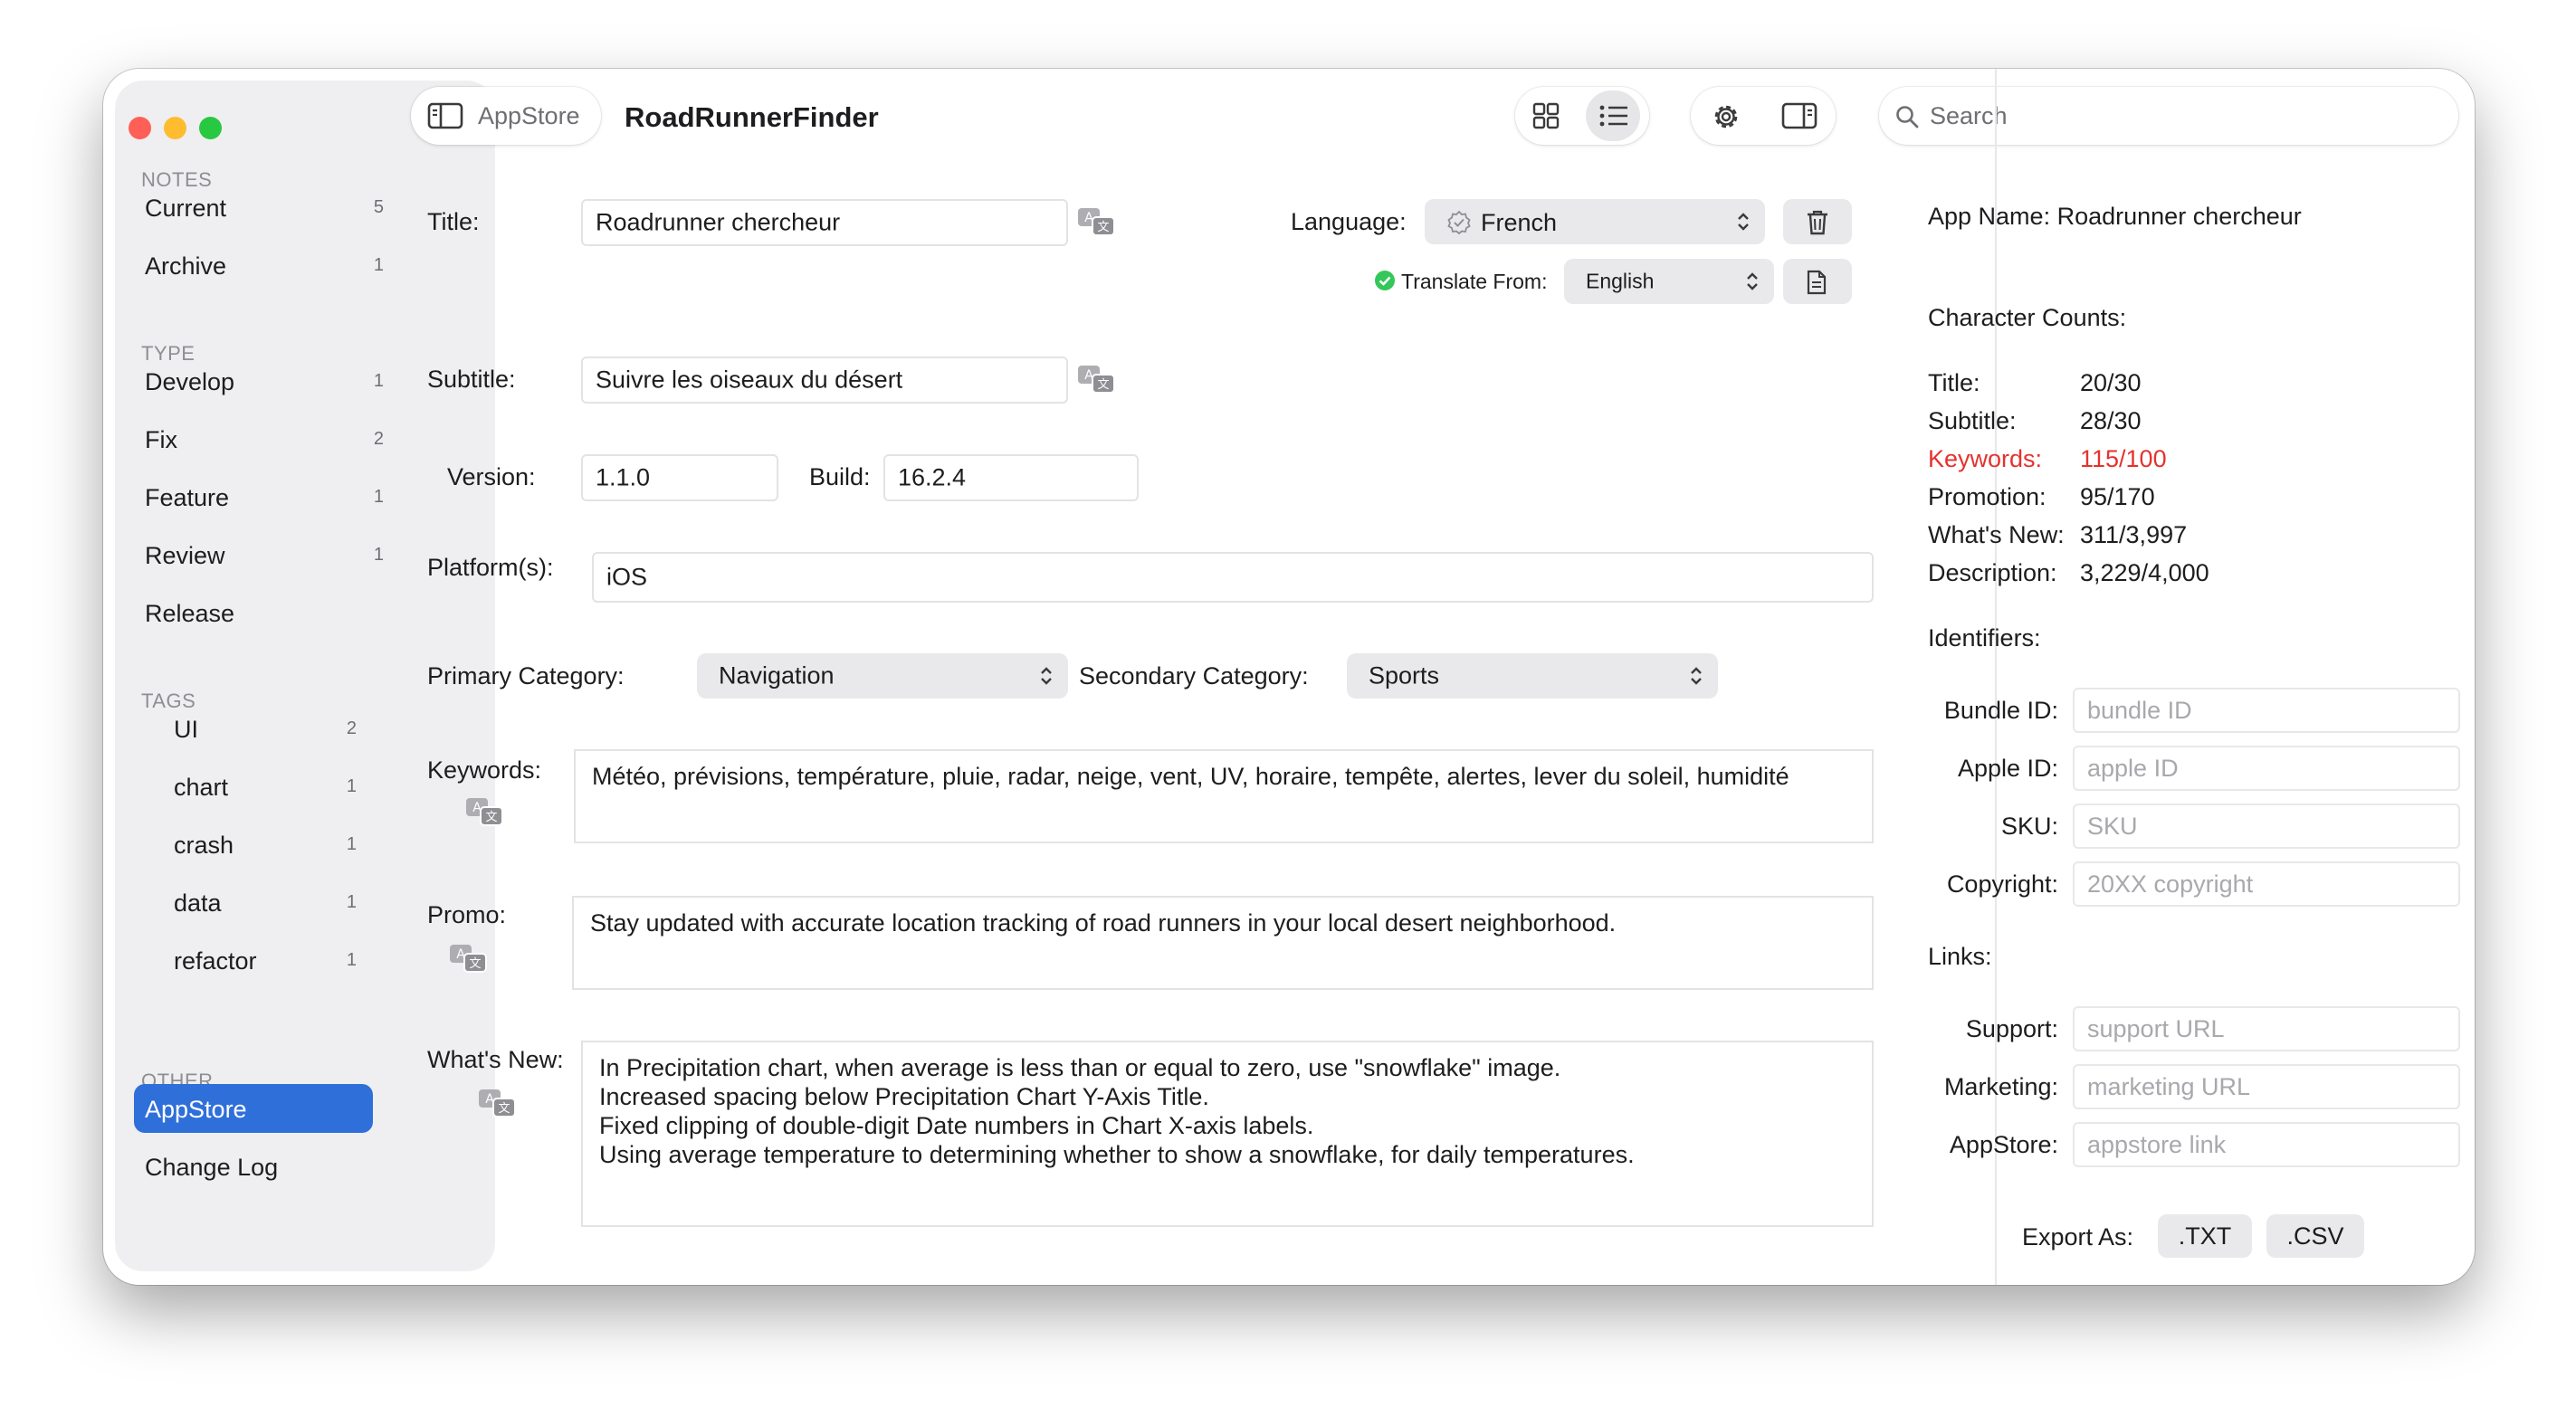 This screenshot has height=1417, width=2576. I want to click on sidebar-item-label: Current, so click(186, 208).